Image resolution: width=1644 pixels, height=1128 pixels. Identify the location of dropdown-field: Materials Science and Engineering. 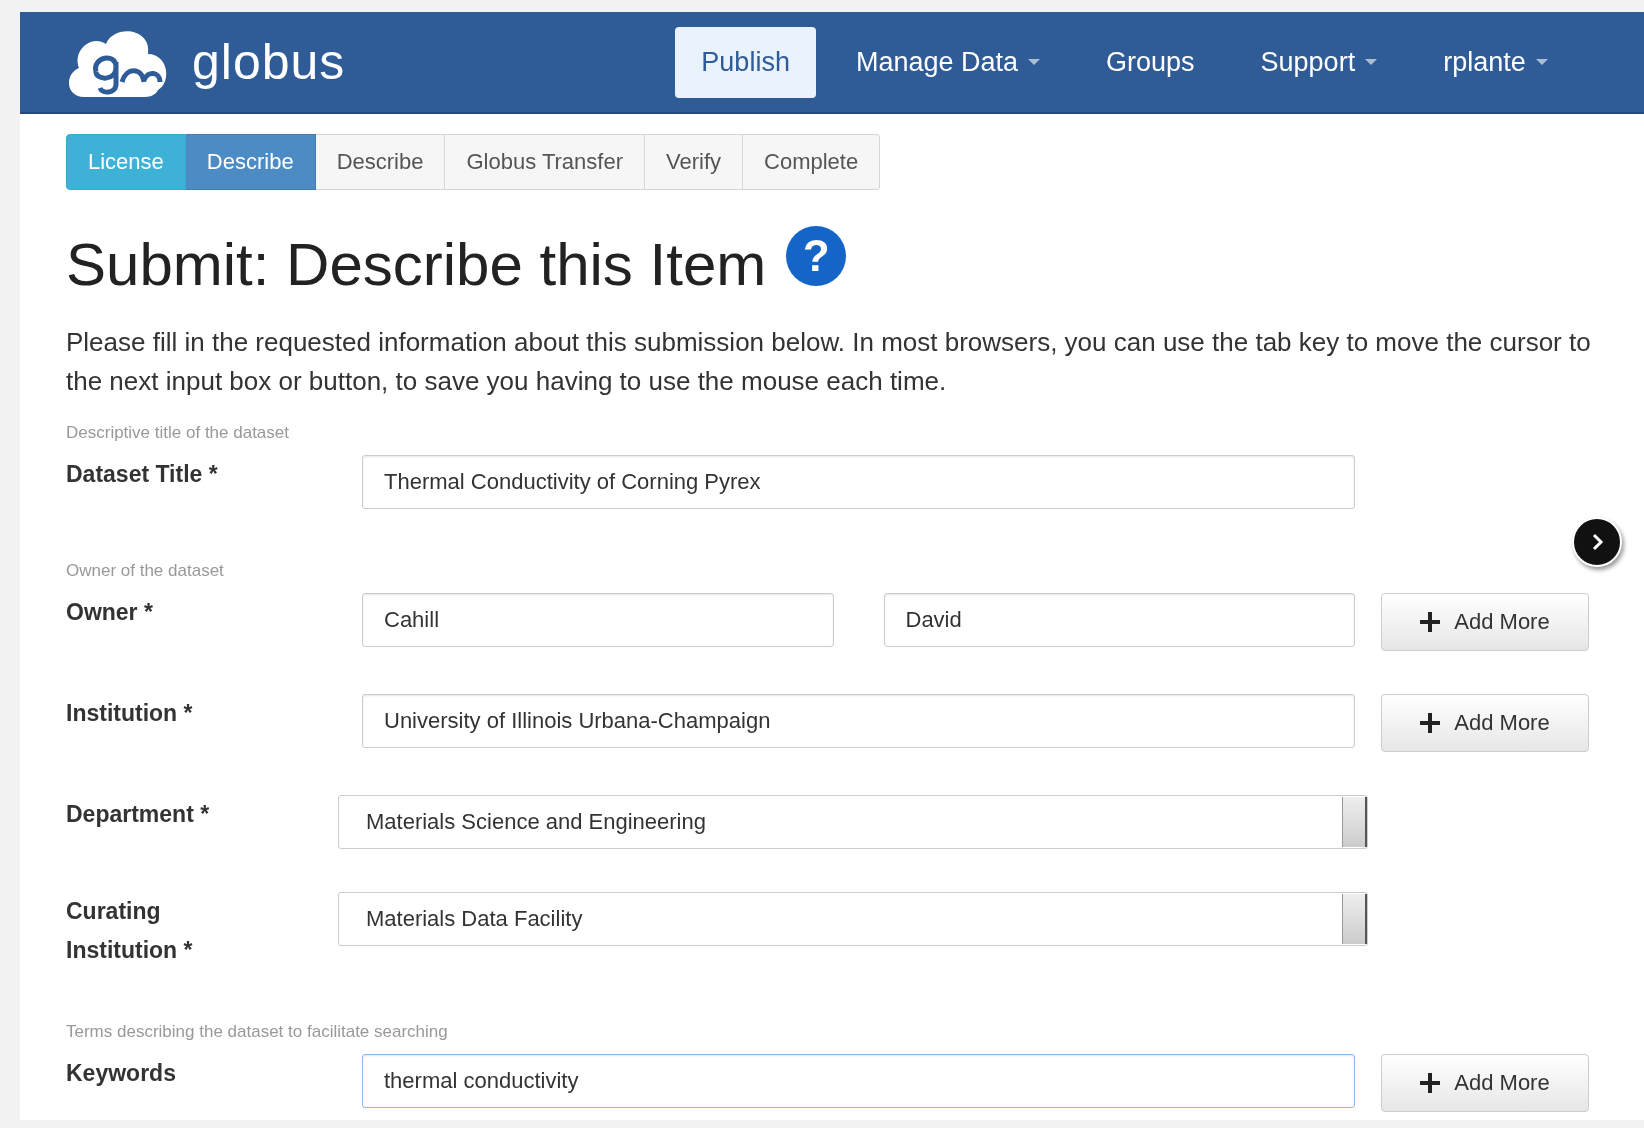
(853, 822).